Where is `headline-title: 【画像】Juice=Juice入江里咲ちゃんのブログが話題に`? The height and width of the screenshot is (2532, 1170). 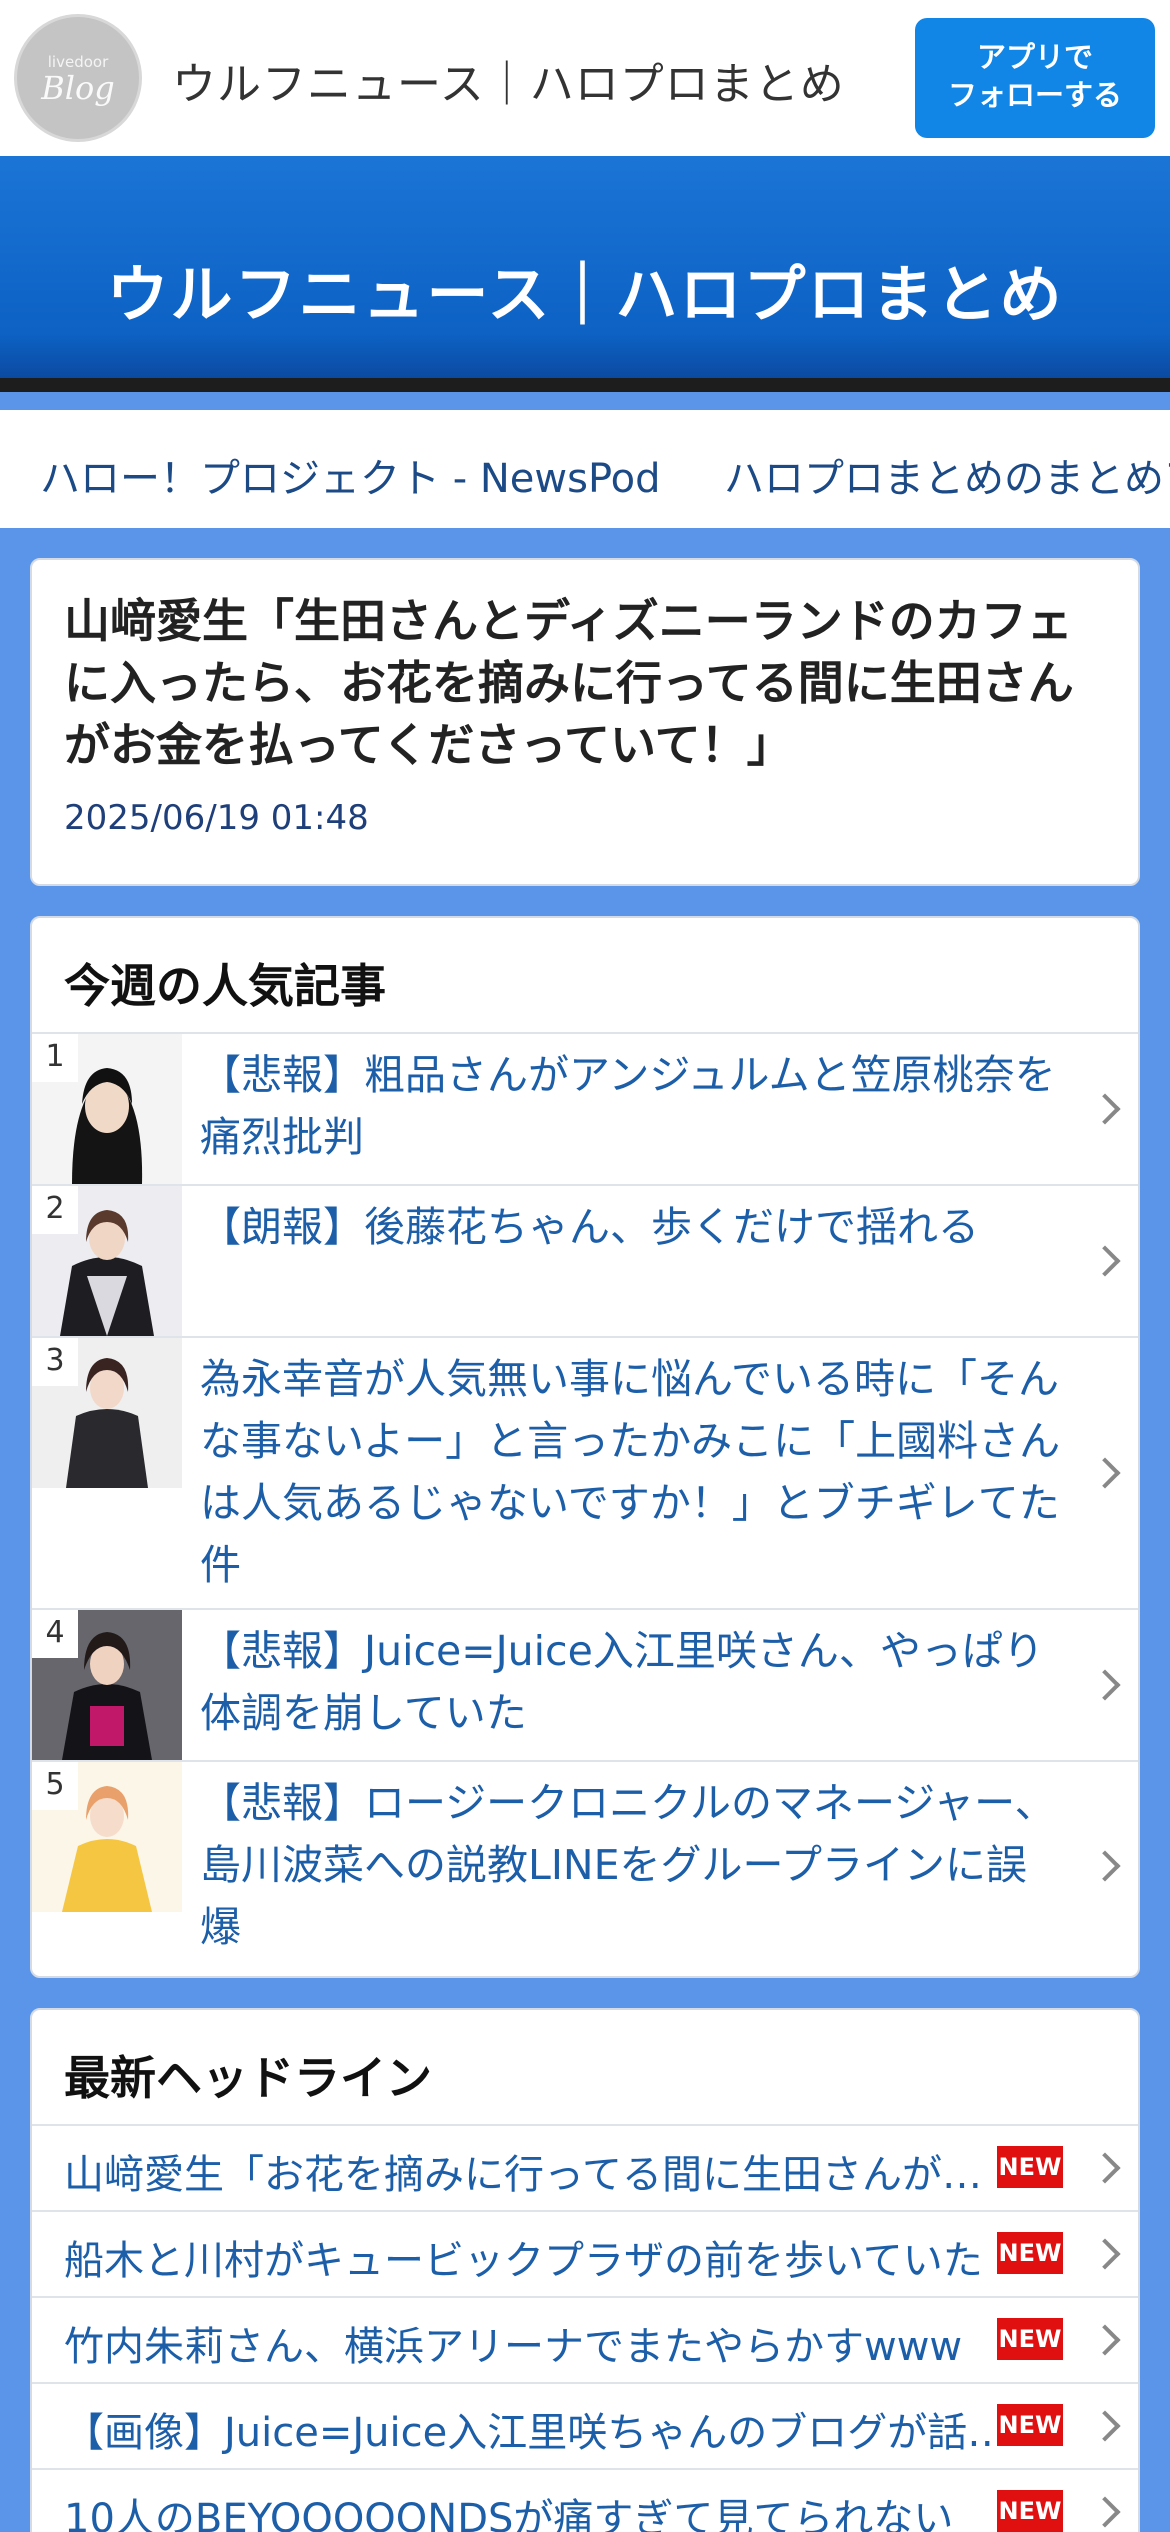
headline-title: 【画像】Juice=Juice入江里咲ちゃんのブログが話題に is located at coordinates (538, 2429).